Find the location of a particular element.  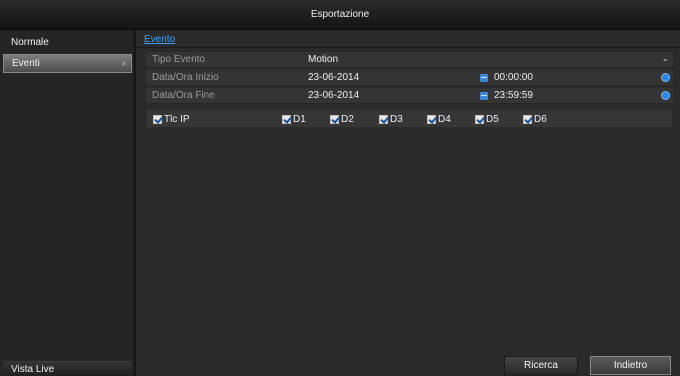

checkbox-label: Tlc IP is located at coordinates (177, 119).